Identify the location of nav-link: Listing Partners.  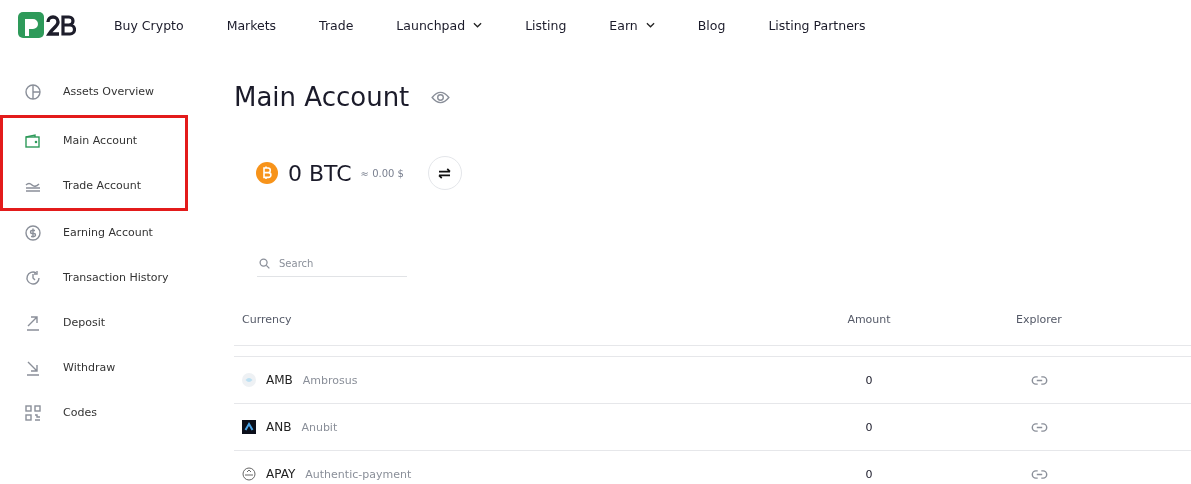
(817, 25).